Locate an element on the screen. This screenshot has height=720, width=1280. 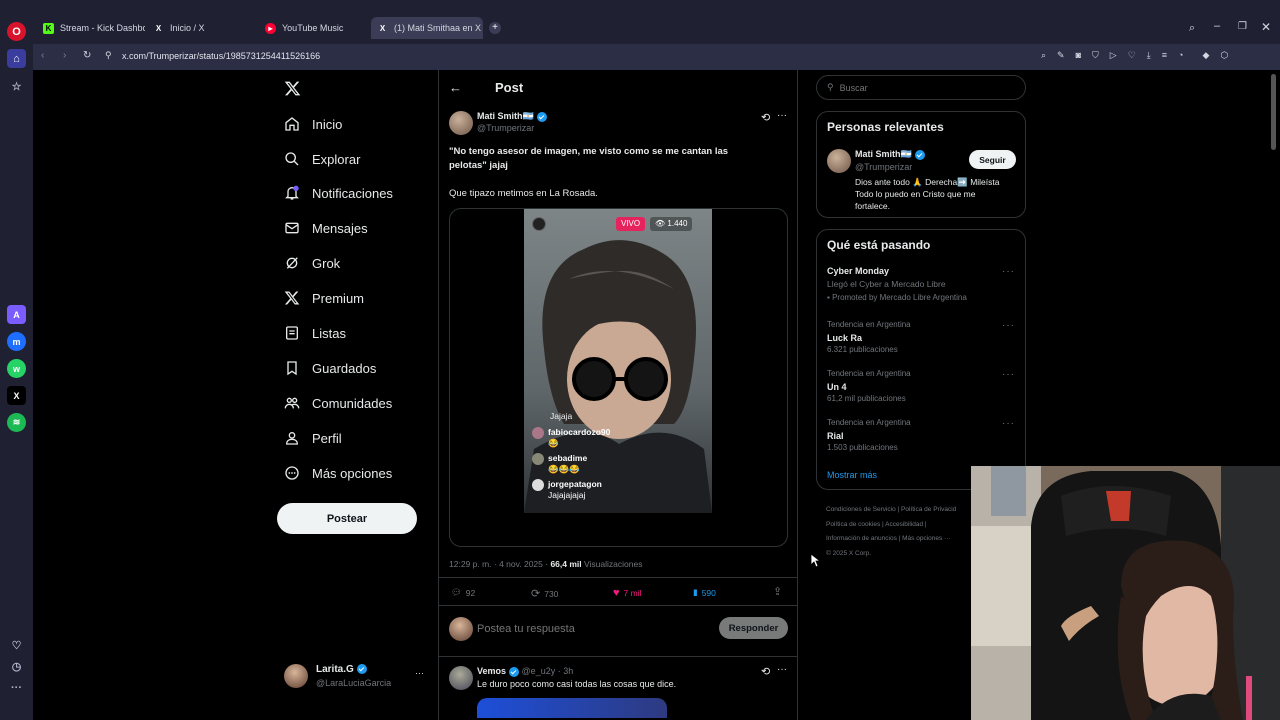
trend-desc: Llegó el Cyber a Mercado Libre is located at coordinates (886, 284).